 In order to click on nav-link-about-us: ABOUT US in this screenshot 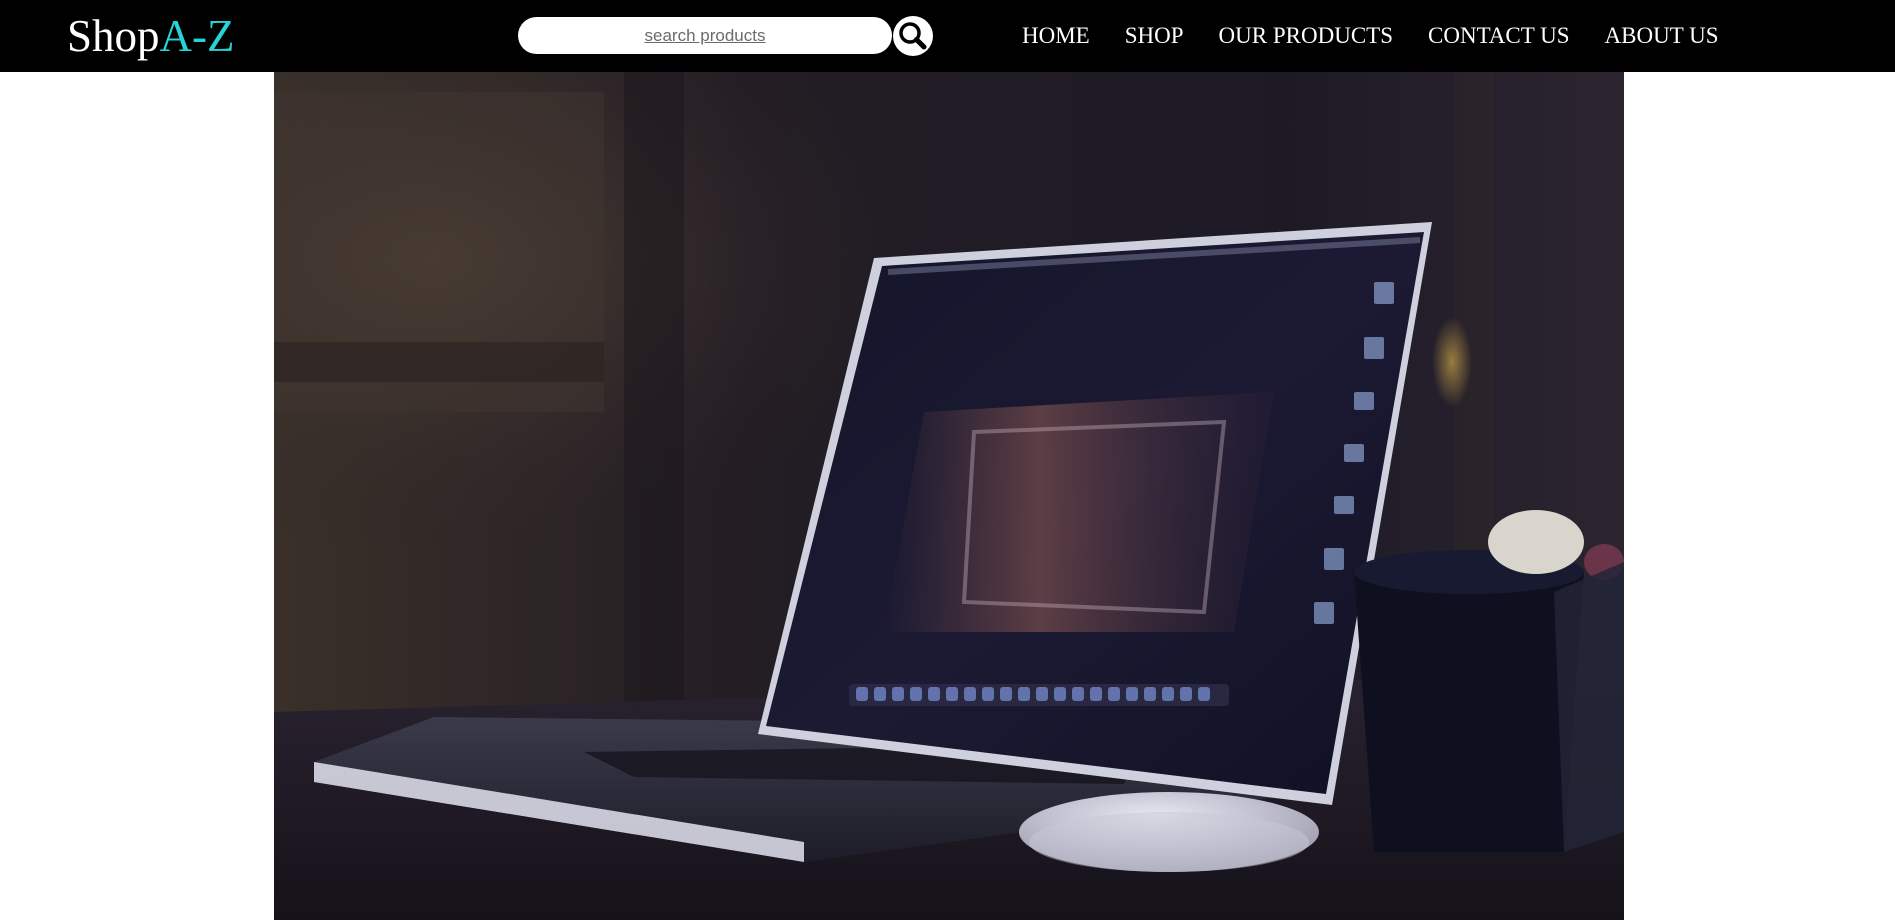, I will do `click(1662, 36)`.